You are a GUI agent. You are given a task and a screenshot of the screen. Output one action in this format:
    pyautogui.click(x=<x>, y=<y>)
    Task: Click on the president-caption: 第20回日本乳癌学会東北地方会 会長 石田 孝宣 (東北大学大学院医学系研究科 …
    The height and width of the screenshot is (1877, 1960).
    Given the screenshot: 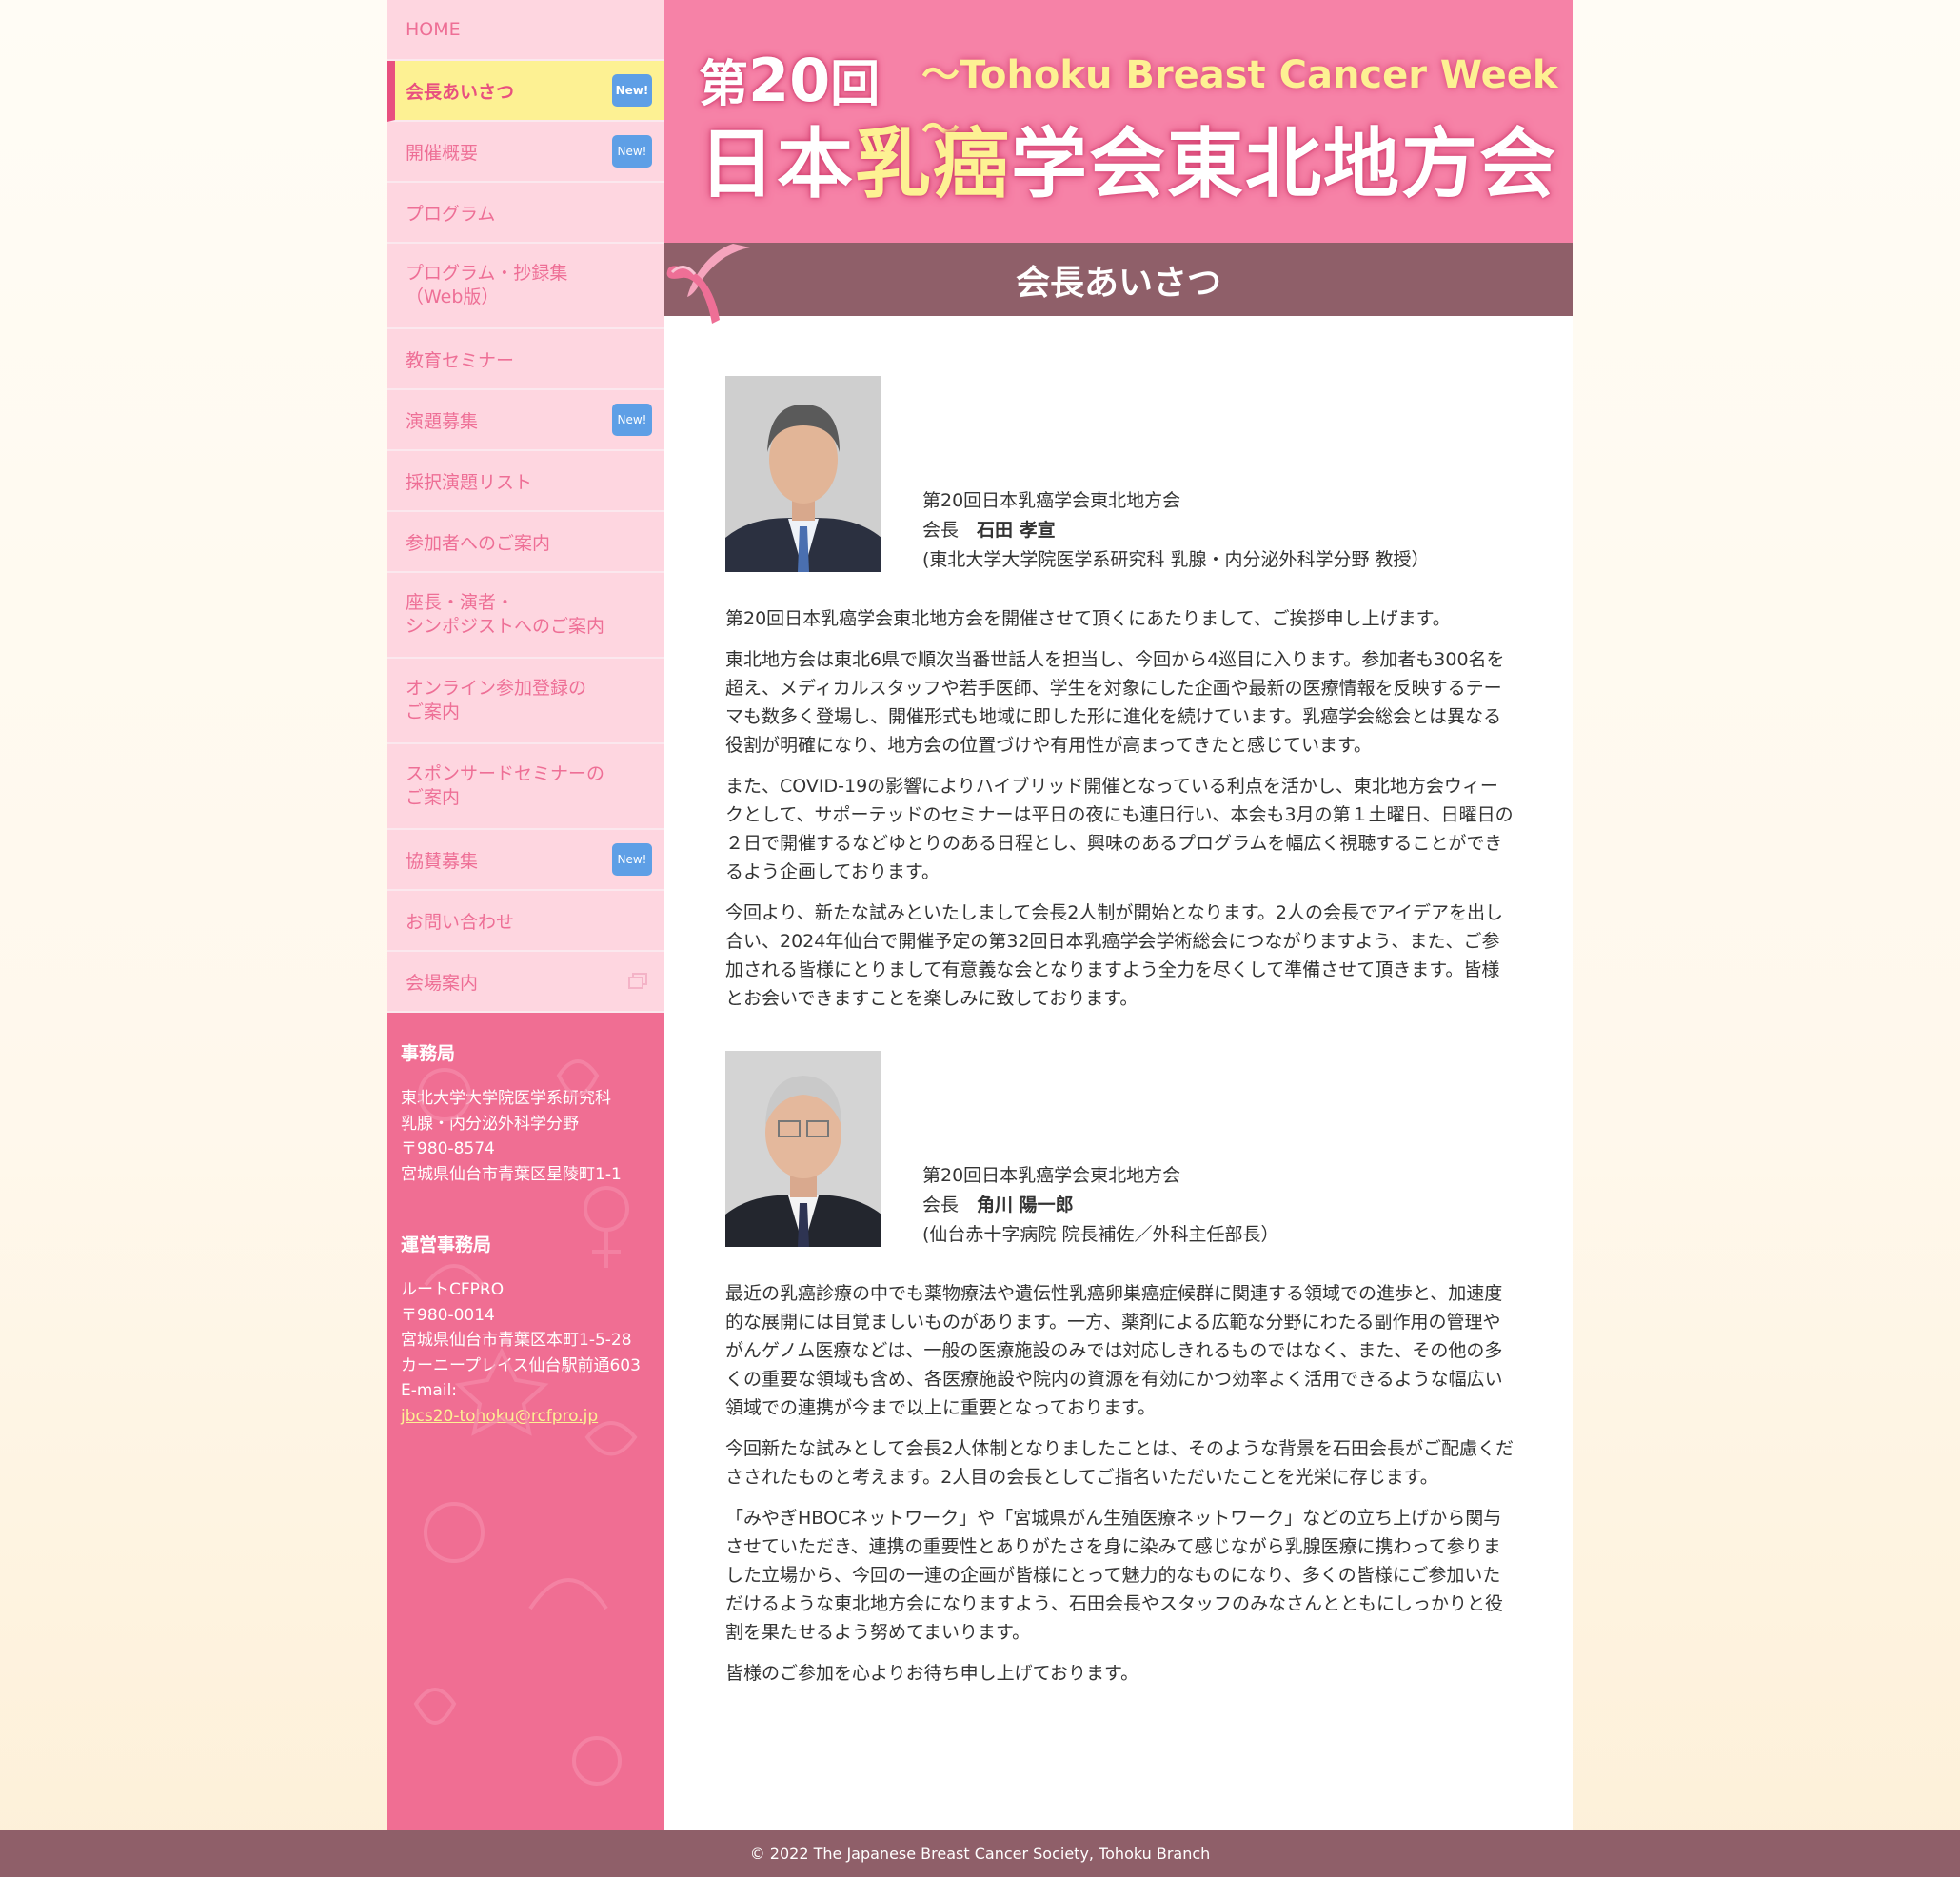 What is the action you would take?
    pyautogui.click(x=1176, y=530)
    